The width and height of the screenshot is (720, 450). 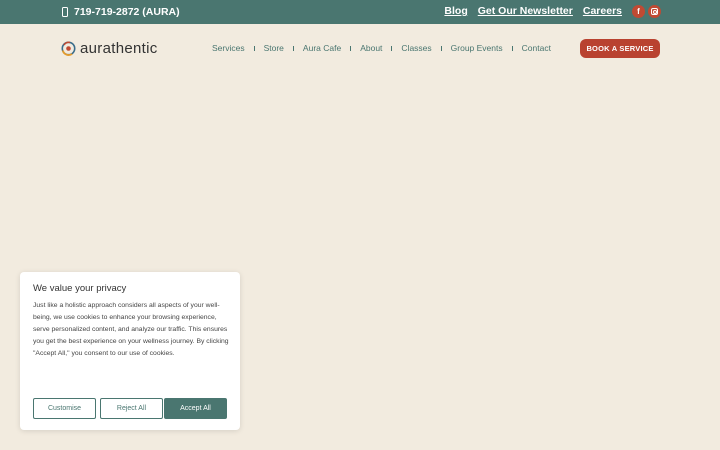 What do you see at coordinates (64, 408) in the screenshot?
I see `customise-button: Customise` at bounding box center [64, 408].